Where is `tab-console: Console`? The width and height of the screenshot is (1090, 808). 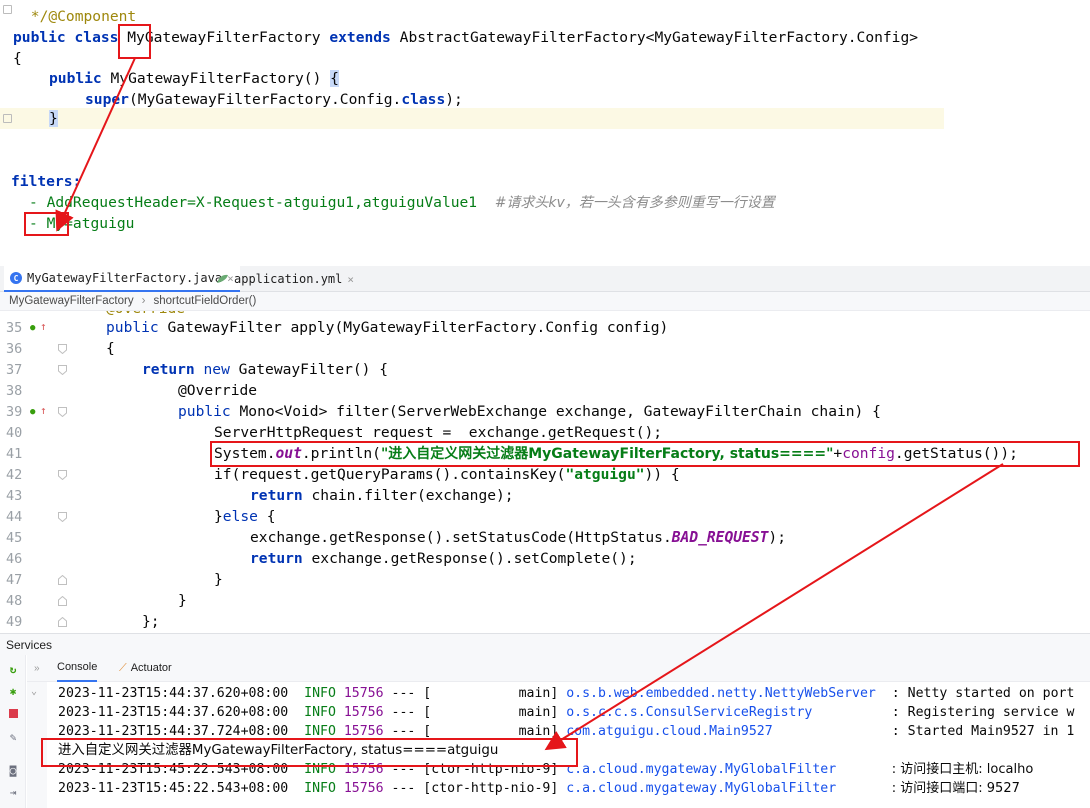
tab-console: Console is located at coordinates (77, 668).